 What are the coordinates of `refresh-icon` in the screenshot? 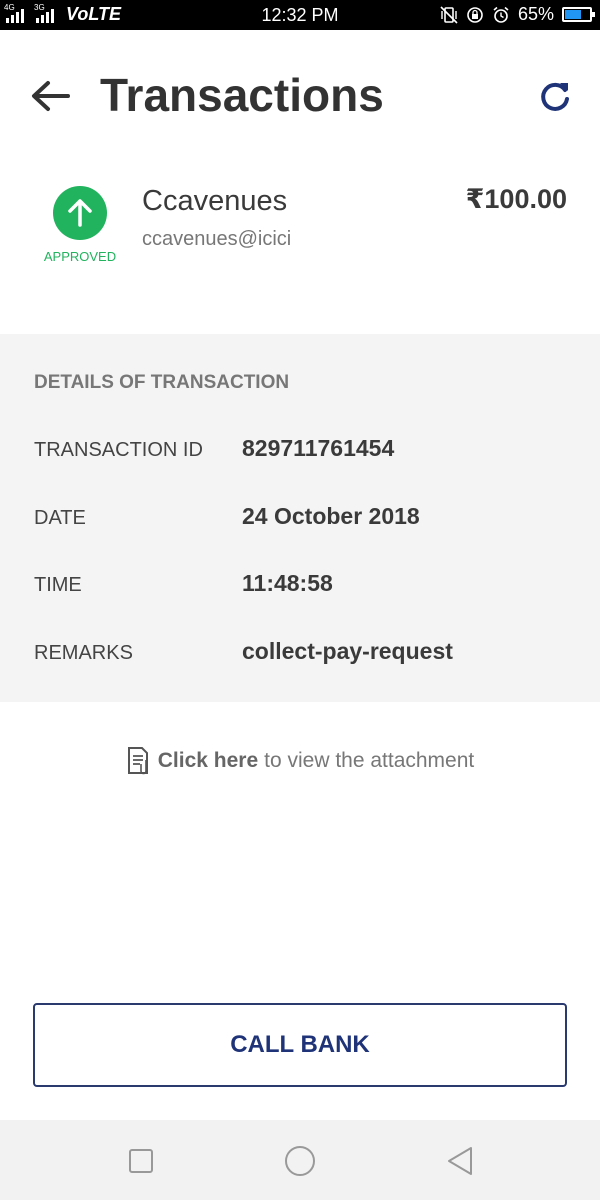 It's located at (555, 97).